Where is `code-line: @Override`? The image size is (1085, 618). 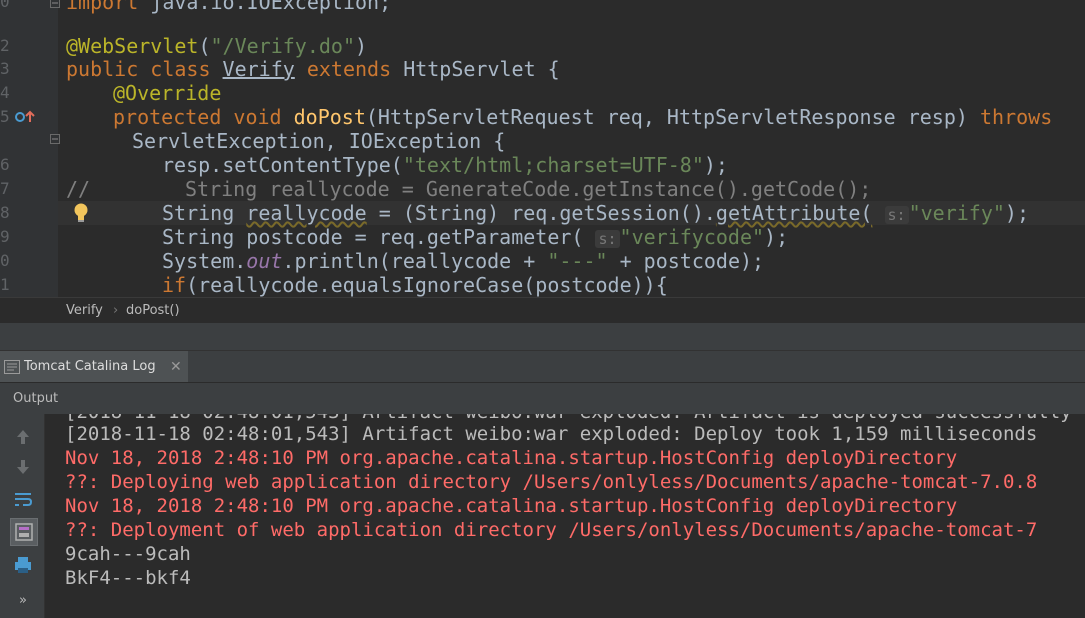 code-line: @Override is located at coordinates (167, 93).